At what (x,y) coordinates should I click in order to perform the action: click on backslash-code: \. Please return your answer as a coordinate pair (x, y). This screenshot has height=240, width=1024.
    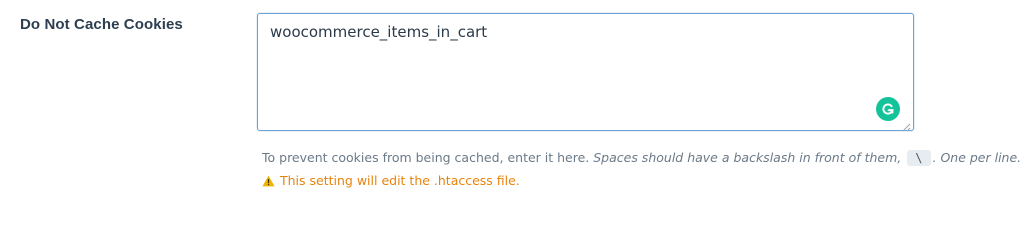
    Looking at the image, I should click on (919, 158).